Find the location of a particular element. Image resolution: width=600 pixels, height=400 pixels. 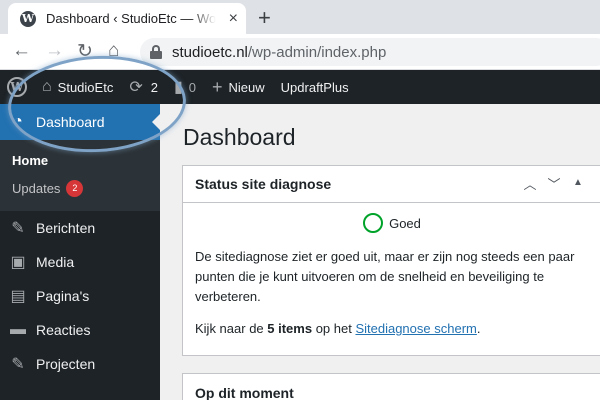

browser-tabstrip: W Dashboard ‹ StudioEtc — WordPress × + is located at coordinates (300, 17).